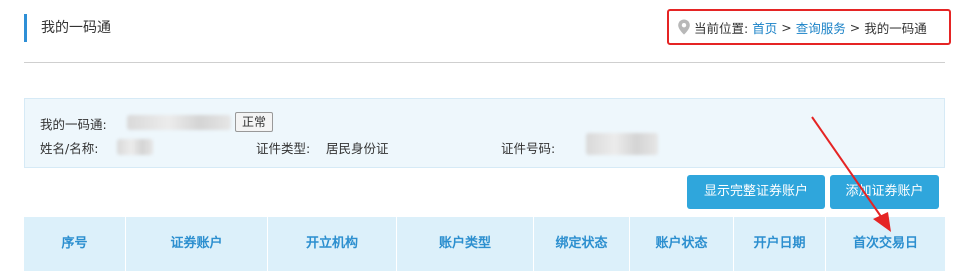 The width and height of the screenshot is (962, 271). I want to click on show-full-account-button: 显示完整证券账户, so click(756, 192).